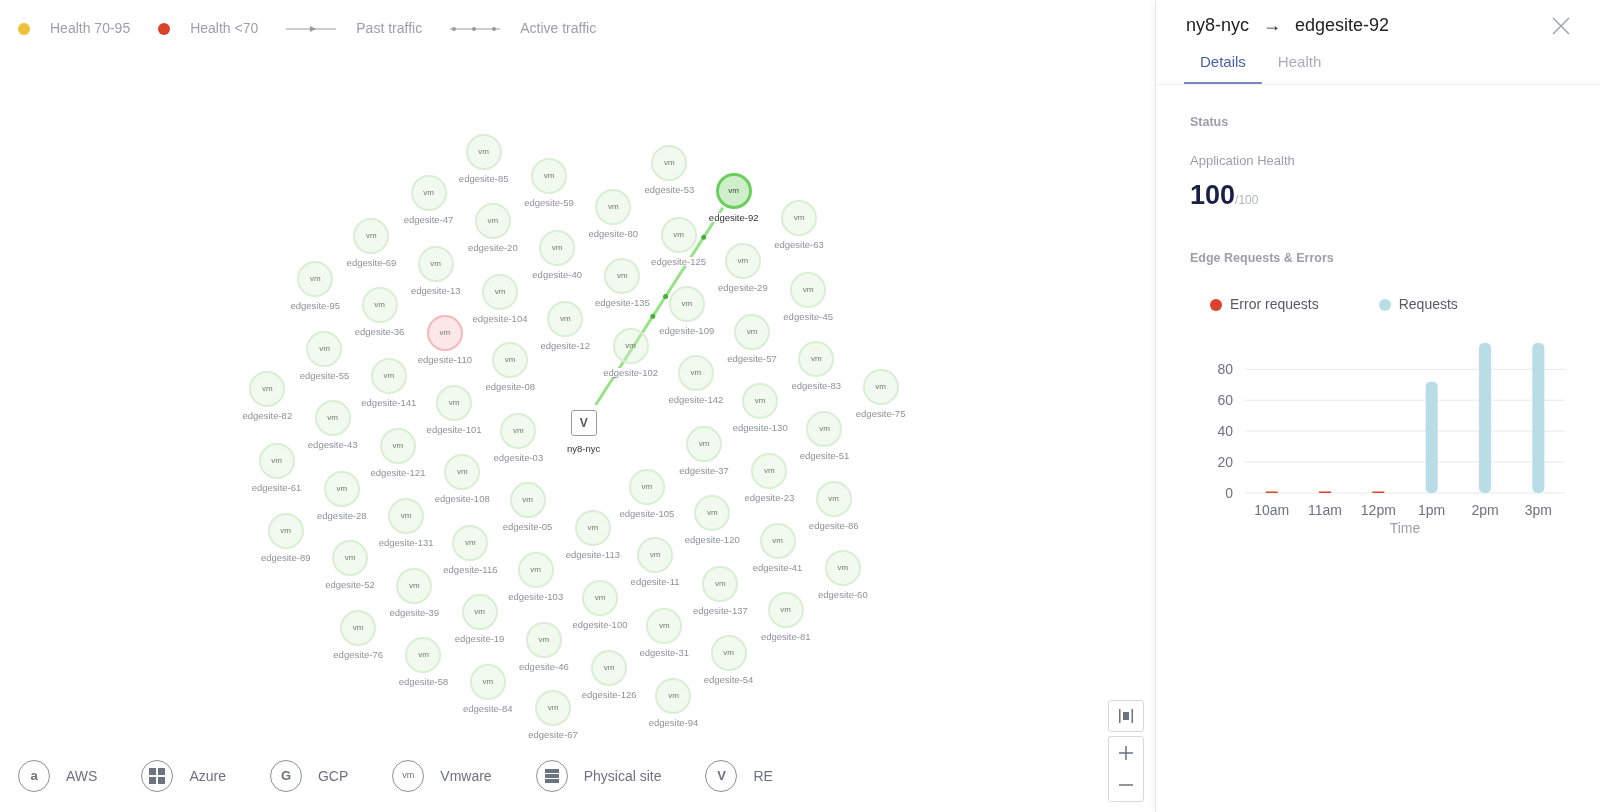 Image resolution: width=1600 pixels, height=812 pixels. Describe the element at coordinates (90, 28) in the screenshot. I see `legend-label: Health 70-95` at that location.